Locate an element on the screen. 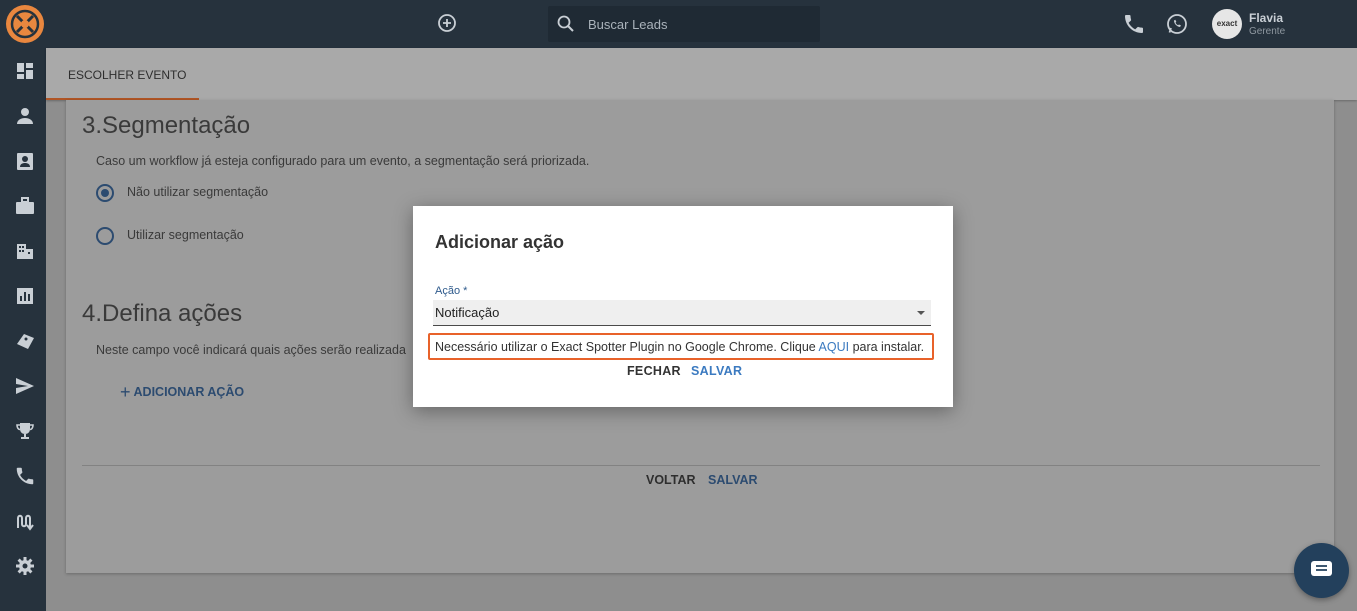 This screenshot has height=611, width=1357. radio-no-segmentation is located at coordinates (105, 193).